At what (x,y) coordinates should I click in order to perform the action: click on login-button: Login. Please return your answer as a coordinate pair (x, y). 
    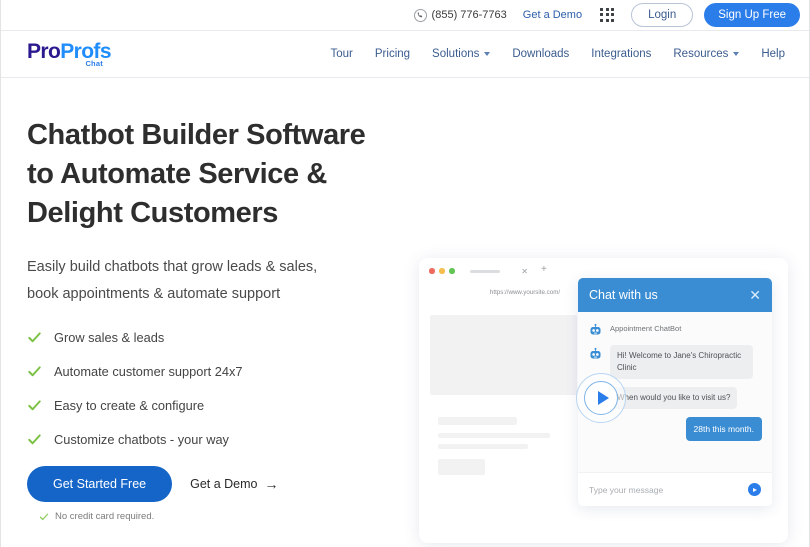
    Looking at the image, I should click on (662, 15).